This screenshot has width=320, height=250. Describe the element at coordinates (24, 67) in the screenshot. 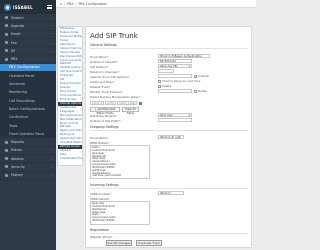

I see `sidebar-item-label: PBX Configuration` at that location.